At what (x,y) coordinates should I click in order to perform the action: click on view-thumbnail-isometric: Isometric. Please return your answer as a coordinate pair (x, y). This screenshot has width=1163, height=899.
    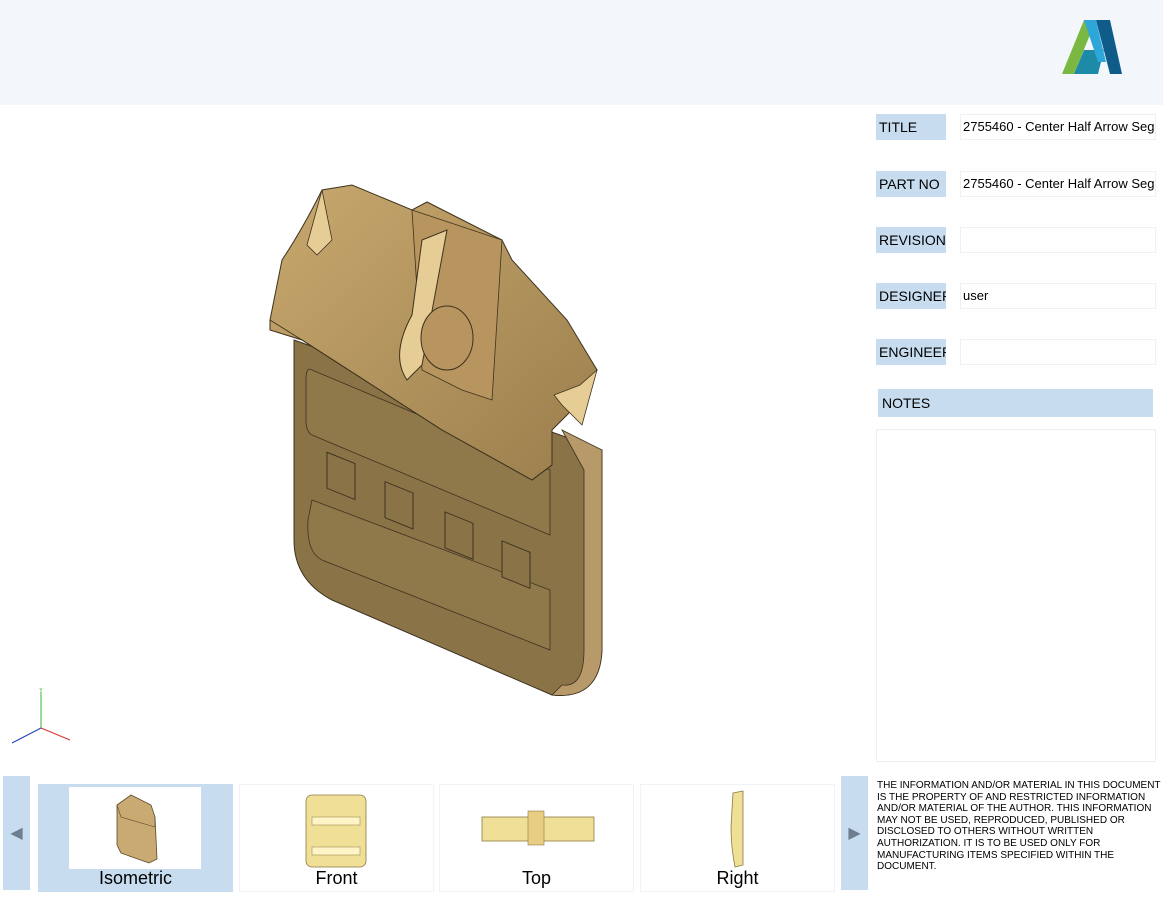
    Looking at the image, I should click on (135, 838).